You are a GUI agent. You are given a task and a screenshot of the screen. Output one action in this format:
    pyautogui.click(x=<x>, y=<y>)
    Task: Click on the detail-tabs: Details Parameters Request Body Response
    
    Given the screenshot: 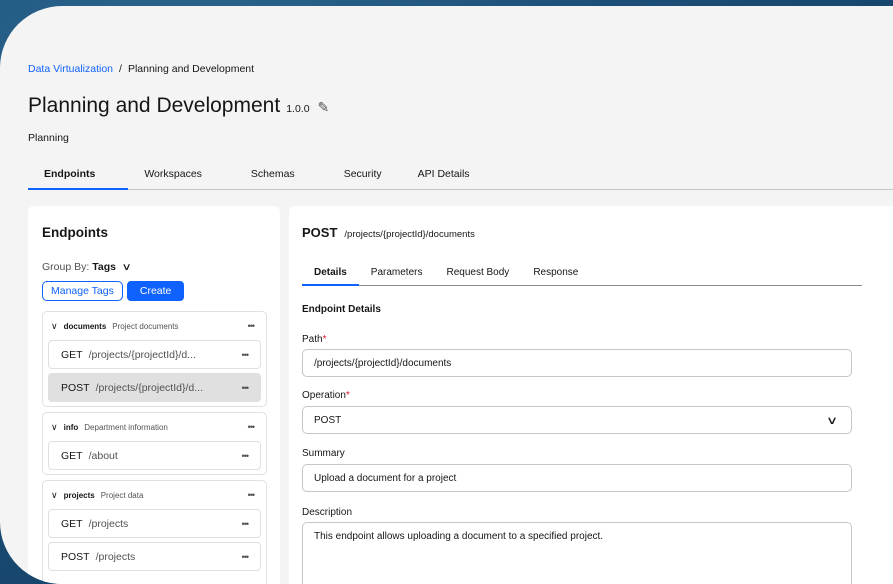 What is the action you would take?
    pyautogui.click(x=582, y=276)
    